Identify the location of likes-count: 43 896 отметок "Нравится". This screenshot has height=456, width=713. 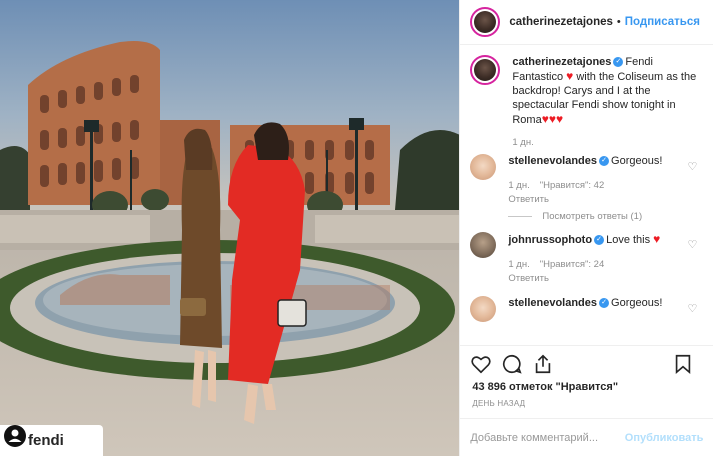
(545, 387).